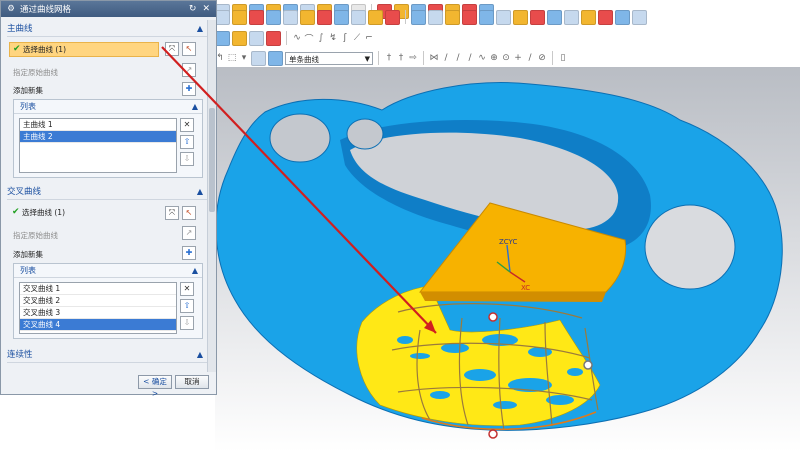 The height and width of the screenshot is (452, 800). What do you see at coordinates (98, 289) in the screenshot?
I see `list-item: 交叉曲线 1` at bounding box center [98, 289].